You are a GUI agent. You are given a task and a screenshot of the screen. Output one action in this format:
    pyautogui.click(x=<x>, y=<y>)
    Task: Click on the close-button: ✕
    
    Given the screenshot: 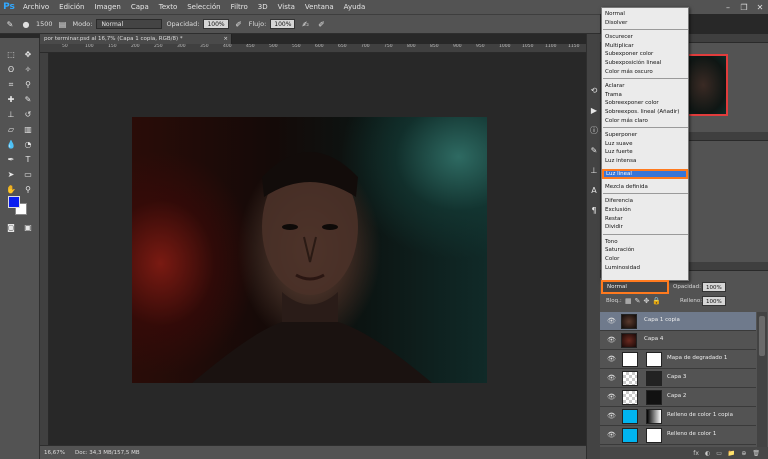 What is the action you would take?
    pyautogui.click(x=760, y=7)
    